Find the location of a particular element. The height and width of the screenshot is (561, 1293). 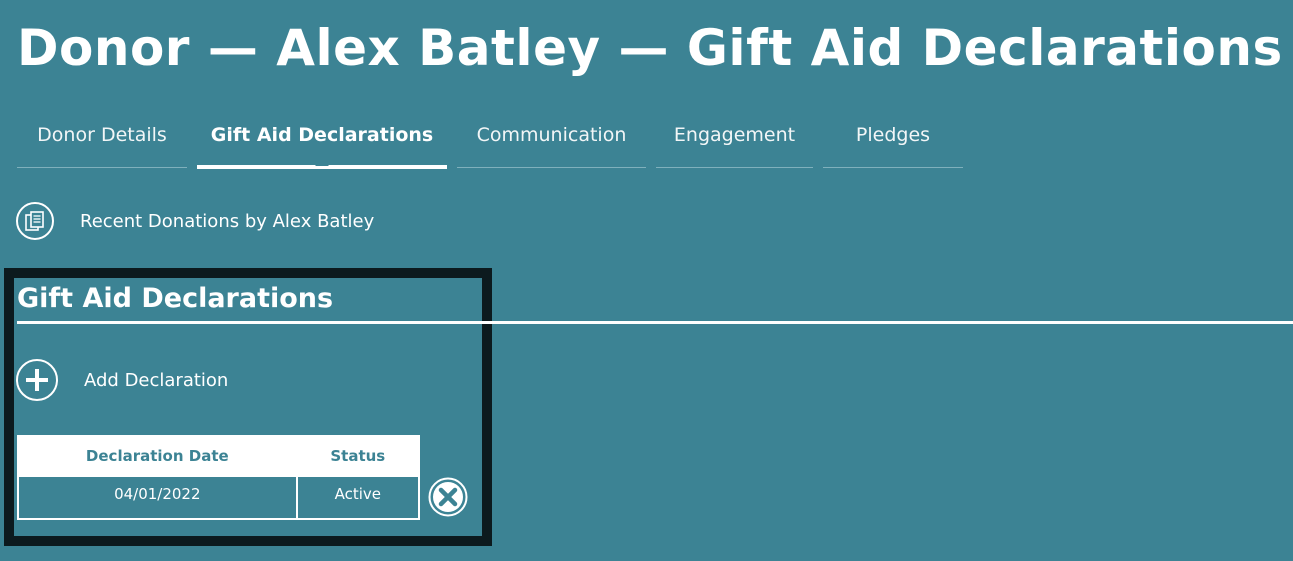

tab-donor-details: Donor Details is located at coordinates (102, 140).